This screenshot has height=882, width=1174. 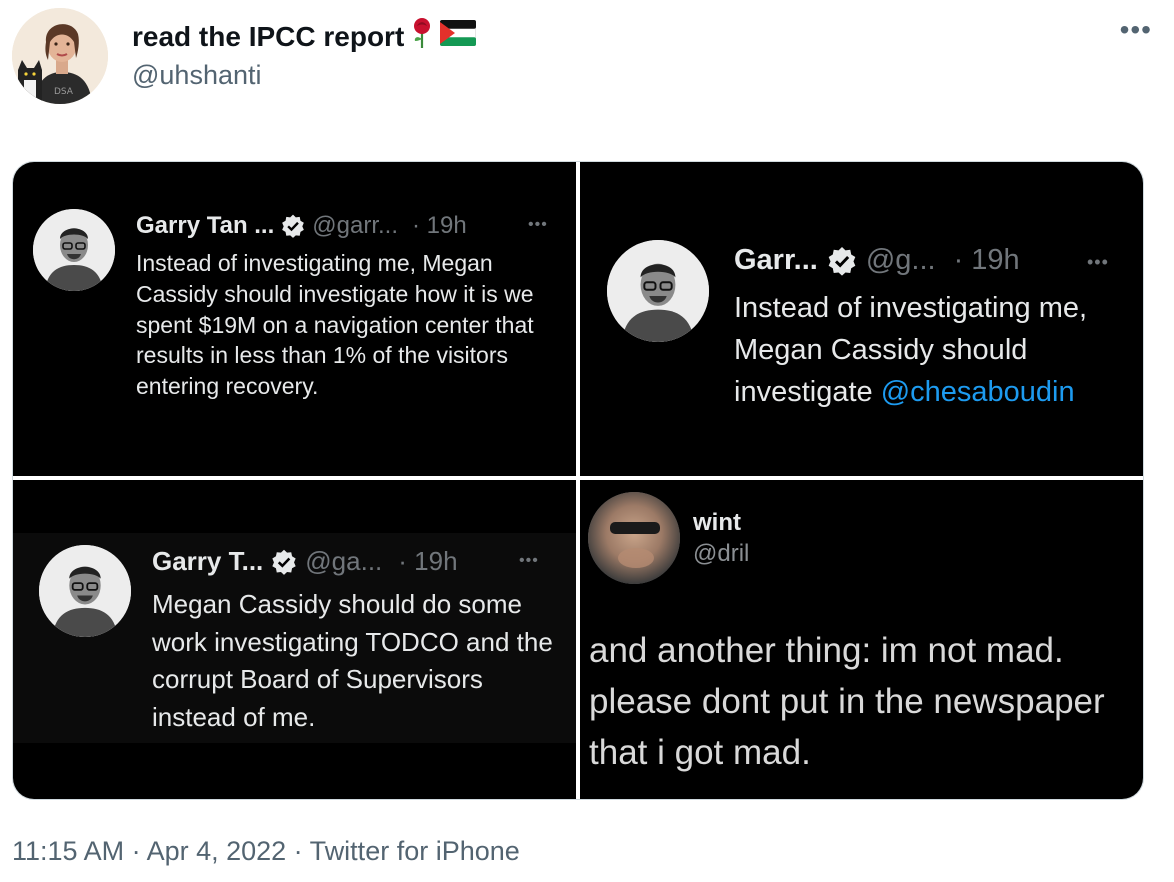 What do you see at coordinates (700, 752) in the screenshot?
I see `text-line: that i got mad.` at bounding box center [700, 752].